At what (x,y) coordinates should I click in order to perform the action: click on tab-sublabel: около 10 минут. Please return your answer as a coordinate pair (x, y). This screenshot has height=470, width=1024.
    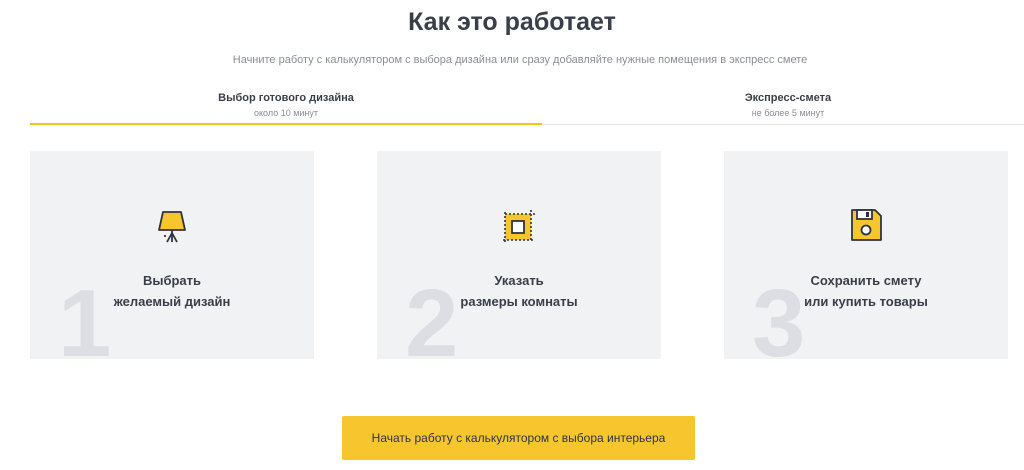
    Looking at the image, I should click on (286, 113).